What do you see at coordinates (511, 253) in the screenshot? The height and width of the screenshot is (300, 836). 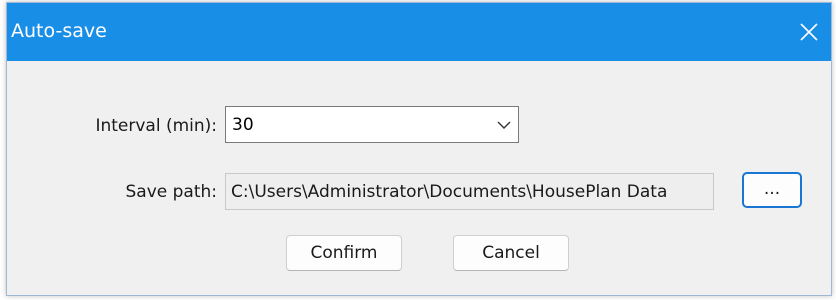 I see `cancel-button: Cancel` at bounding box center [511, 253].